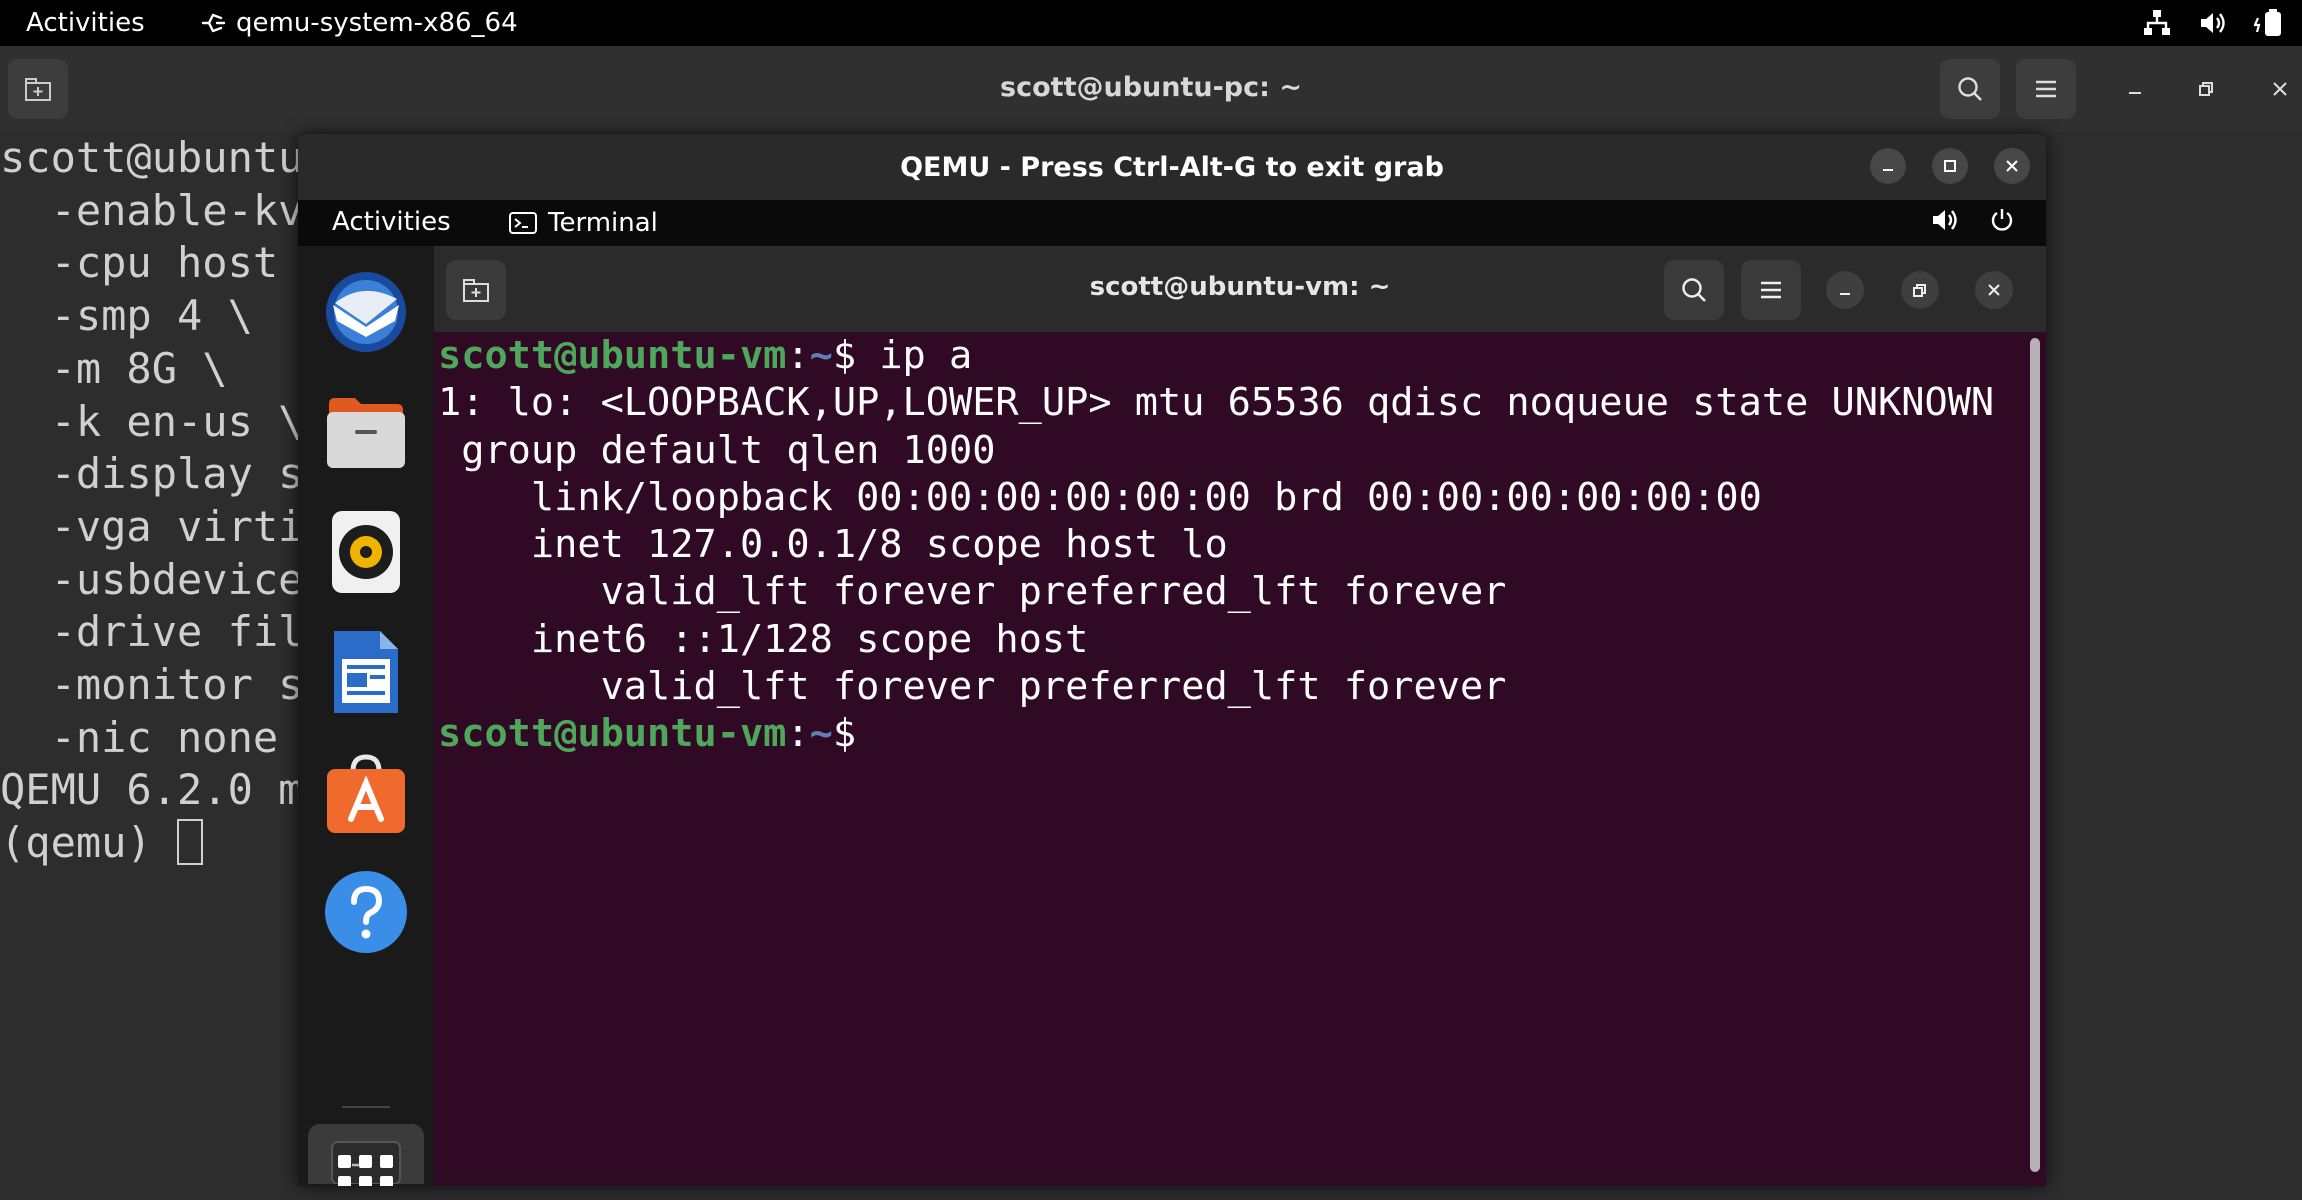 Image resolution: width=2302 pixels, height=1200 pixels. I want to click on host-line: -display s, so click(152, 474).